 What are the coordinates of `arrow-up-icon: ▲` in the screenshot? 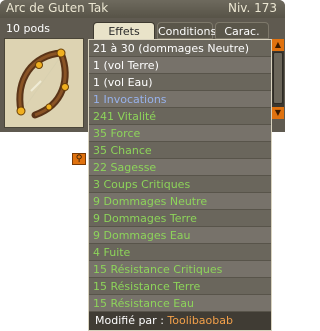 It's located at (278, 45).